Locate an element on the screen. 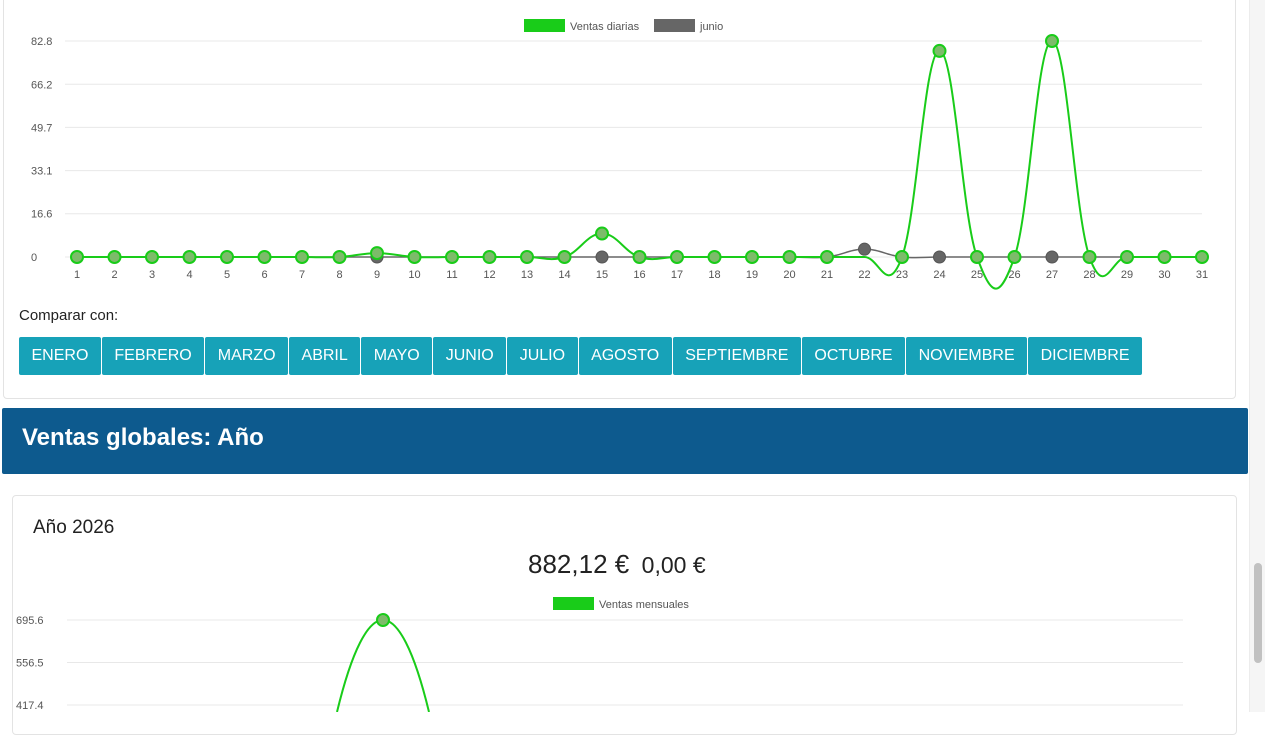 This screenshot has width=1265, height=735. month-button-agosto: AGOSTO is located at coordinates (625, 356).